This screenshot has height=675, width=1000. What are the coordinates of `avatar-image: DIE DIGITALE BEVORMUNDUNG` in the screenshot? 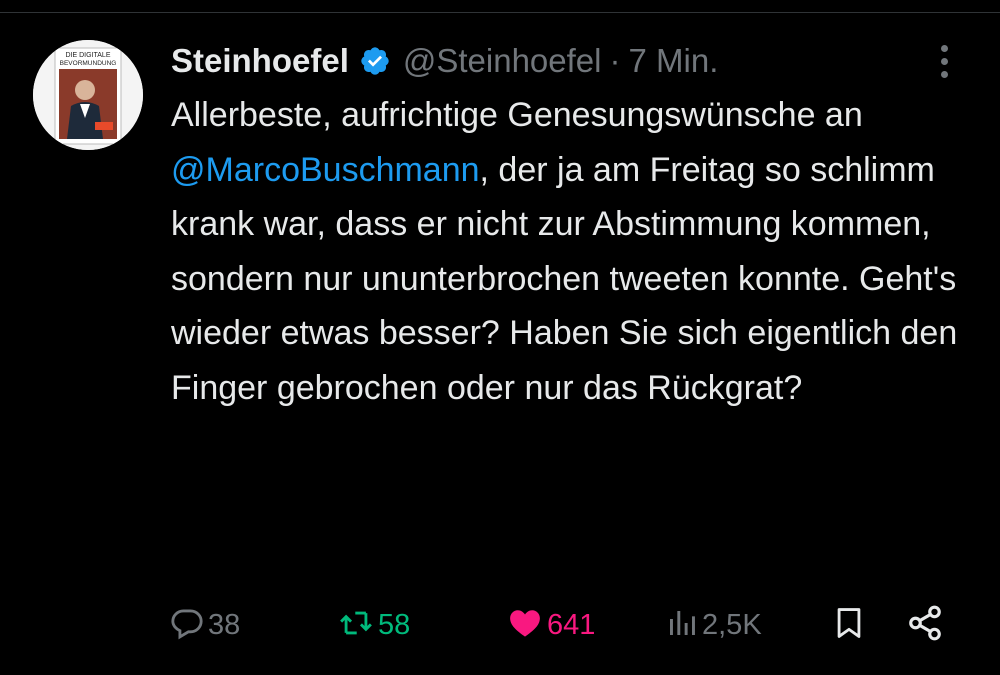 It's located at (88, 95).